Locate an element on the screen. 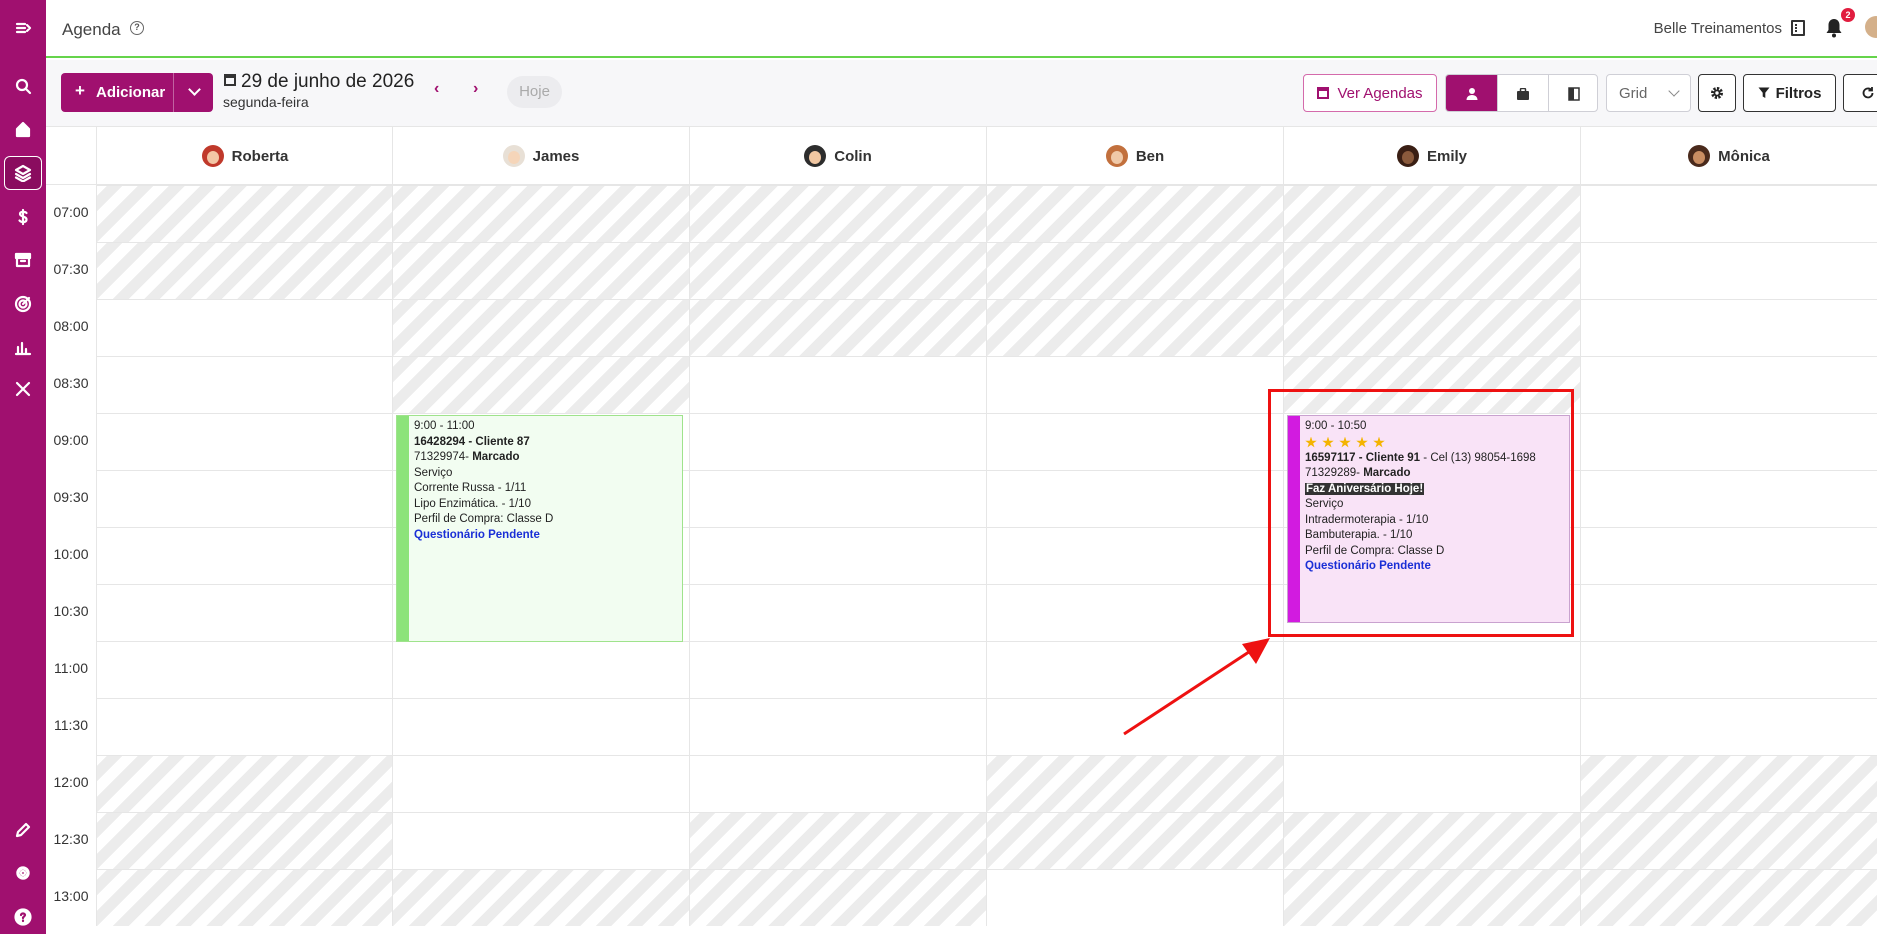 The height and width of the screenshot is (934, 1877). column-header-mônica: Mônica is located at coordinates (1728, 156).